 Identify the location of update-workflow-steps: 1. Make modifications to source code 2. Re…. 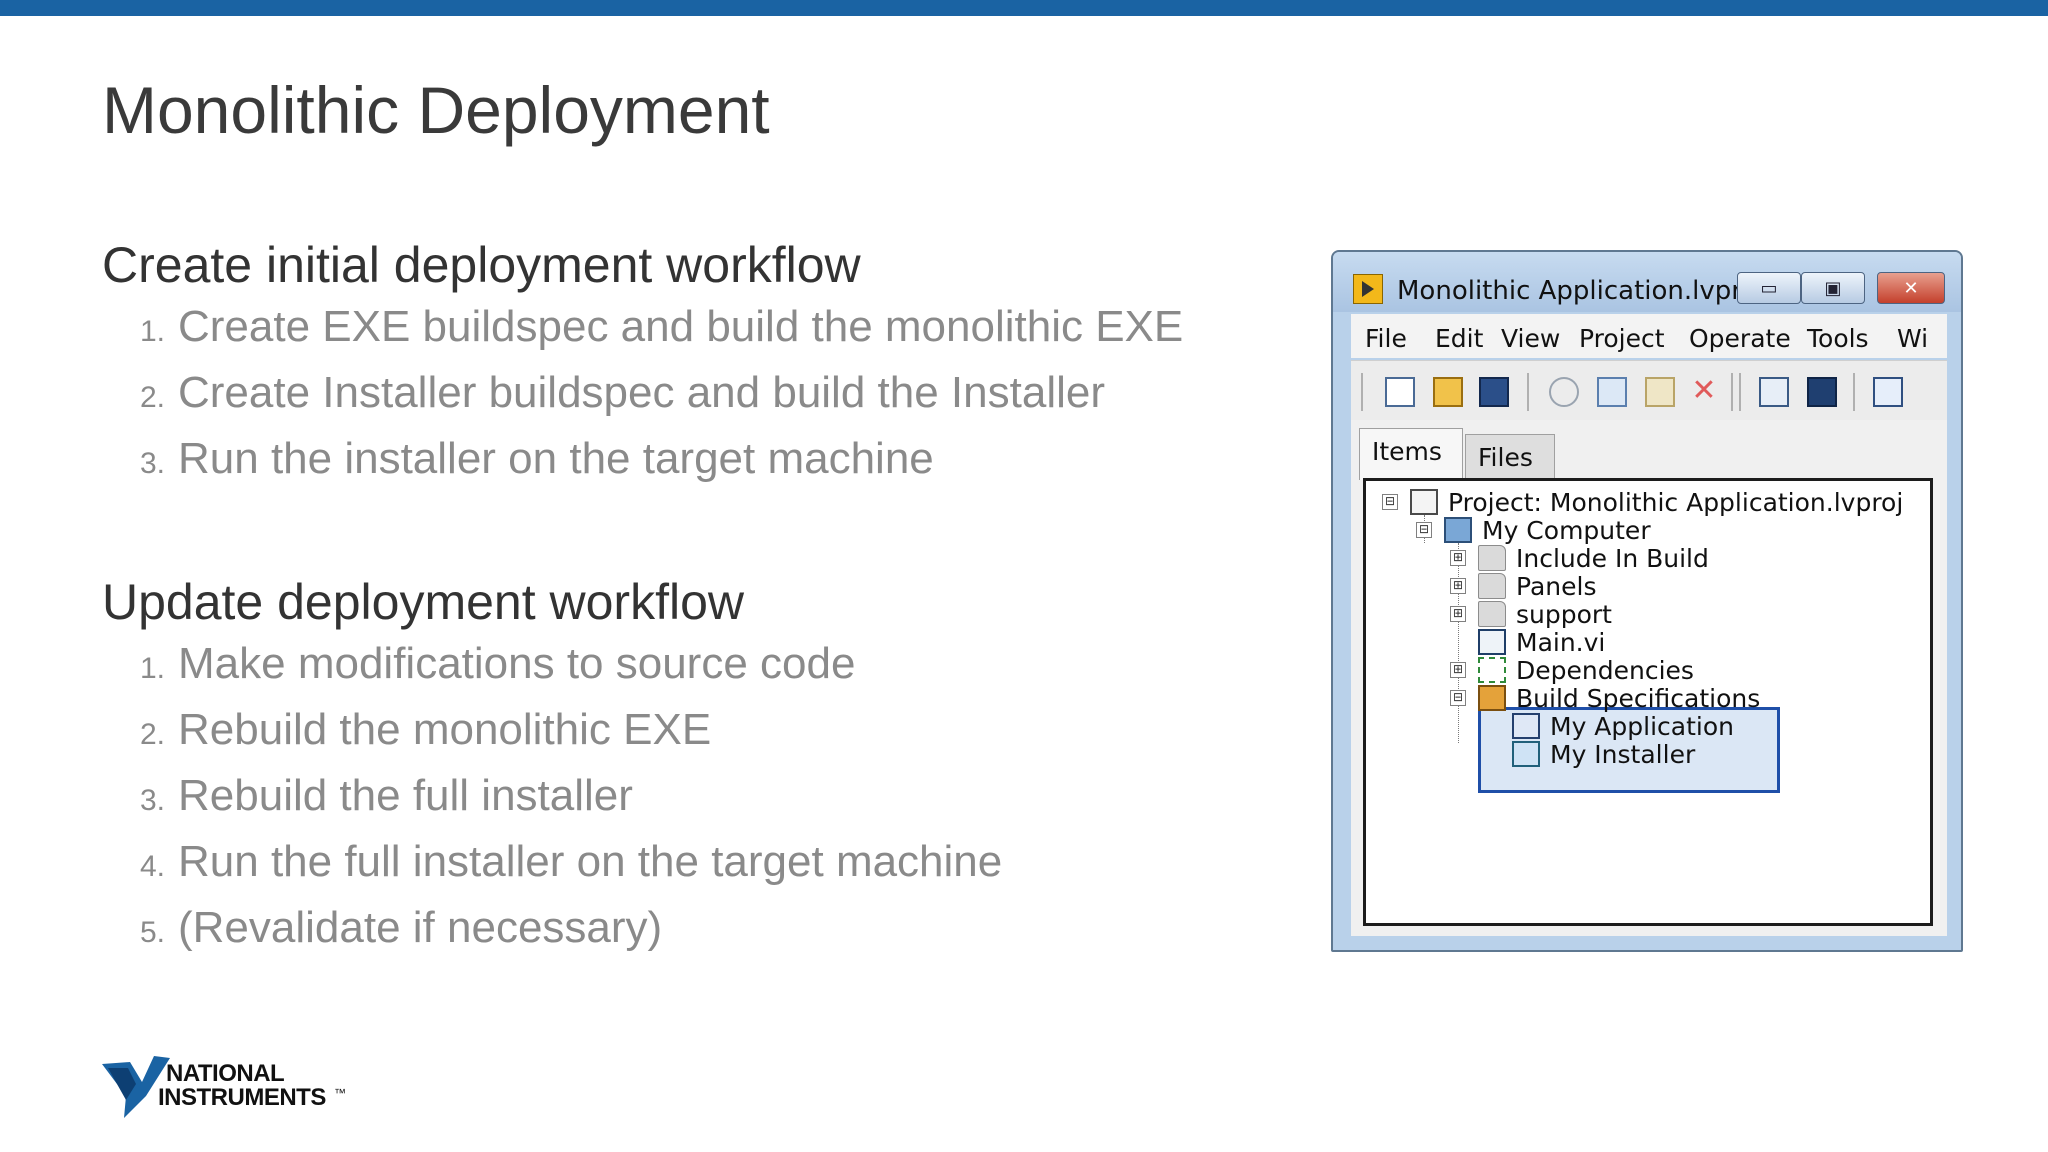
(571, 804).